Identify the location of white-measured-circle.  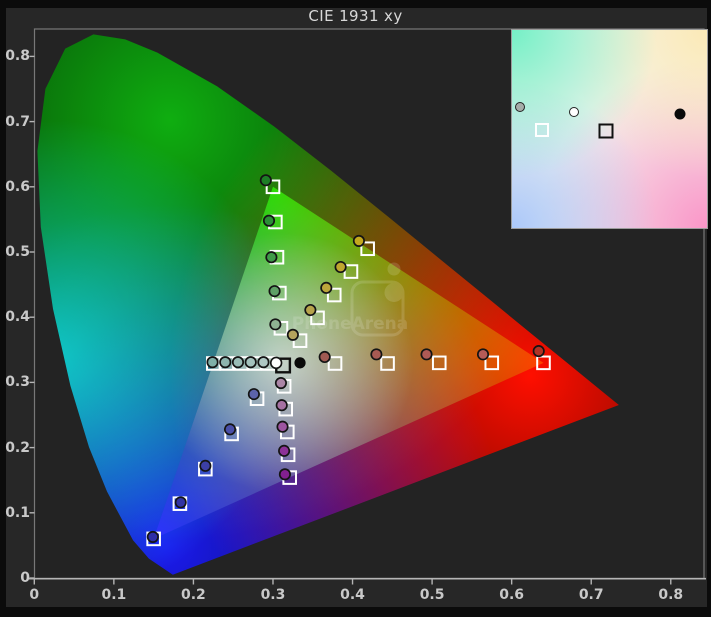
(276, 363).